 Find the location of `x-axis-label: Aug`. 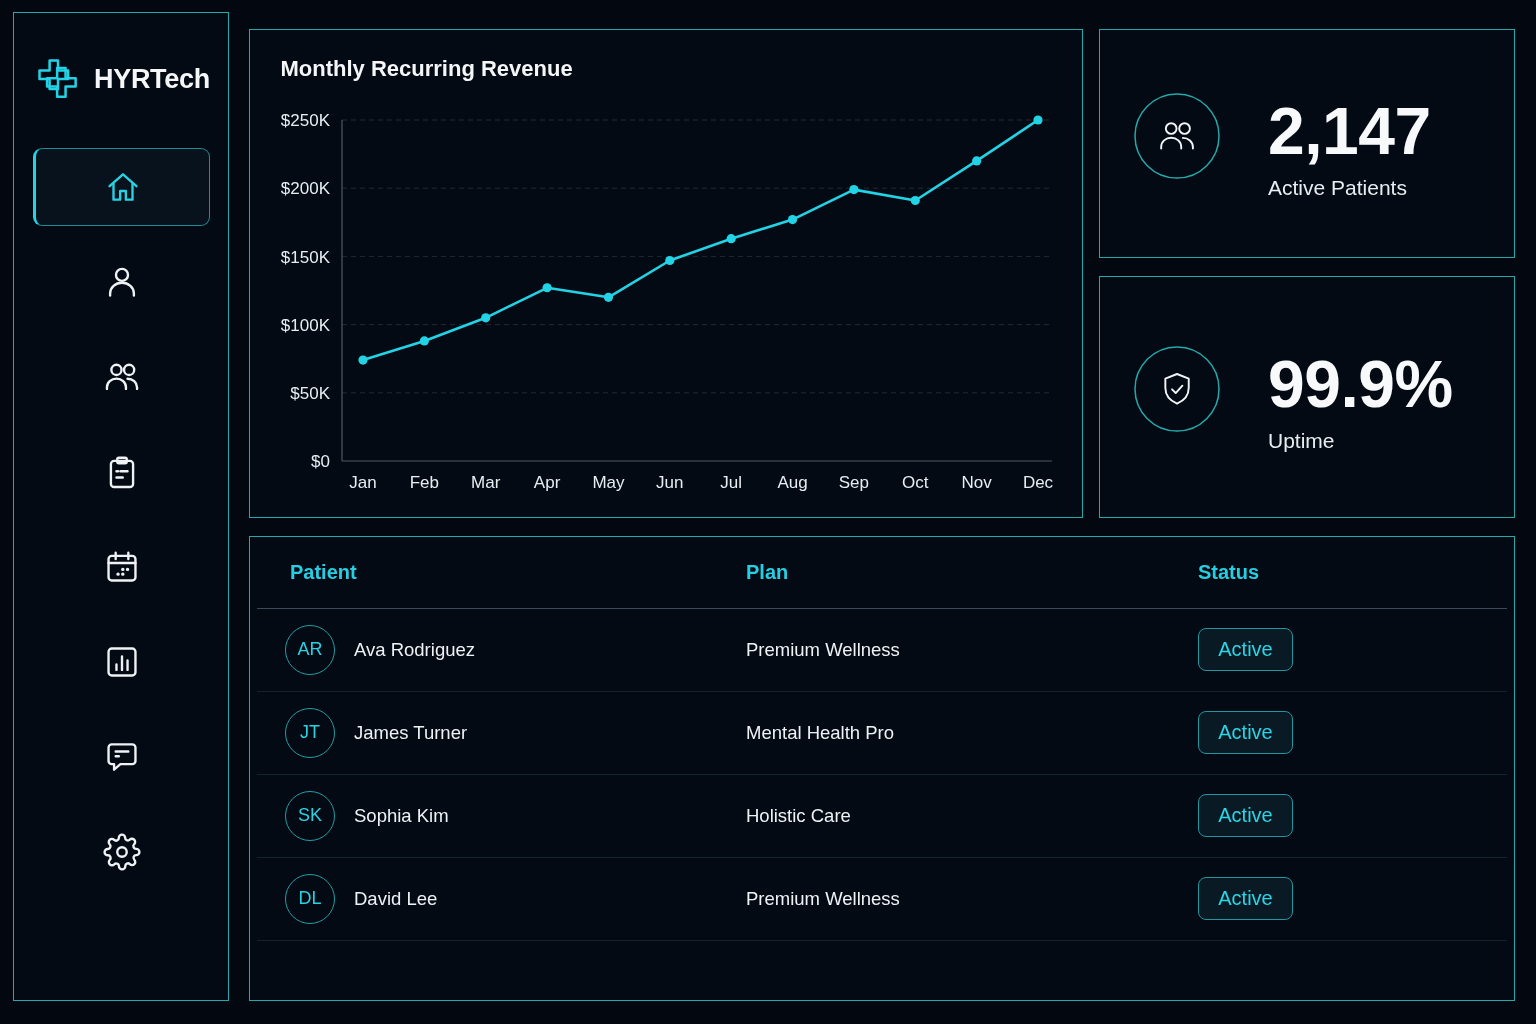

x-axis-label: Aug is located at coordinates (792, 482).